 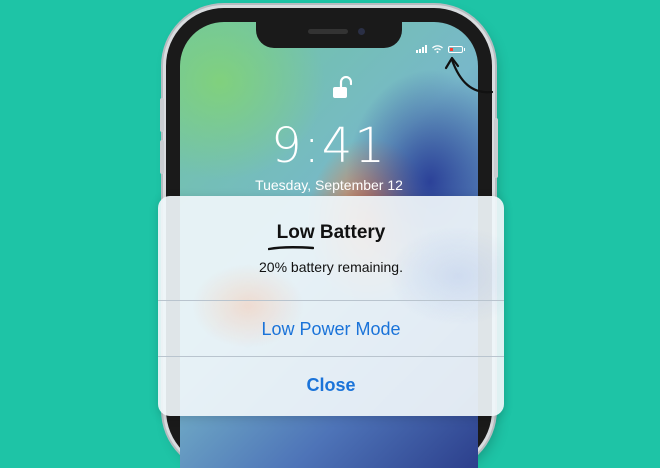 I want to click on side-button-right, so click(x=496, y=148).